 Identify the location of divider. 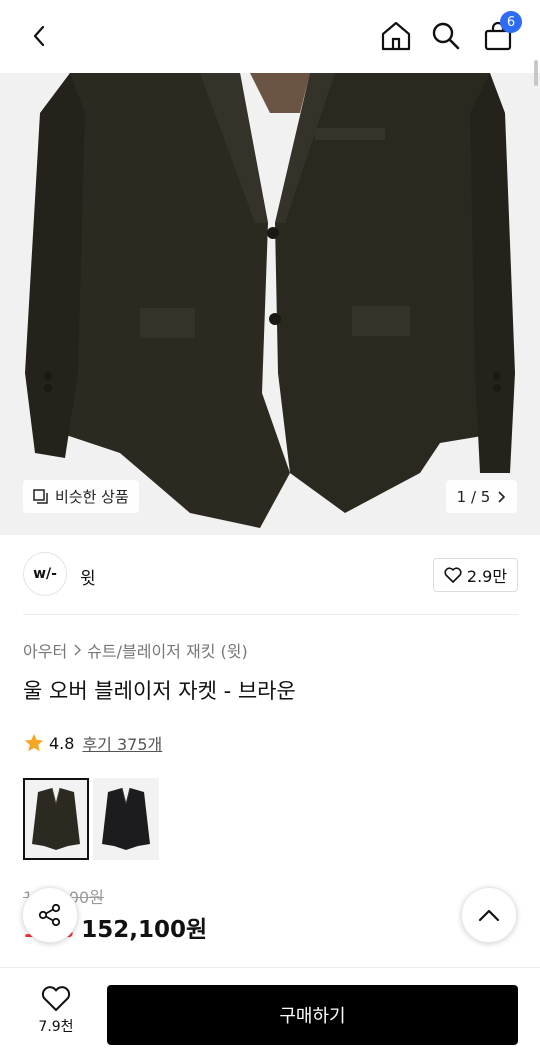
(270, 614).